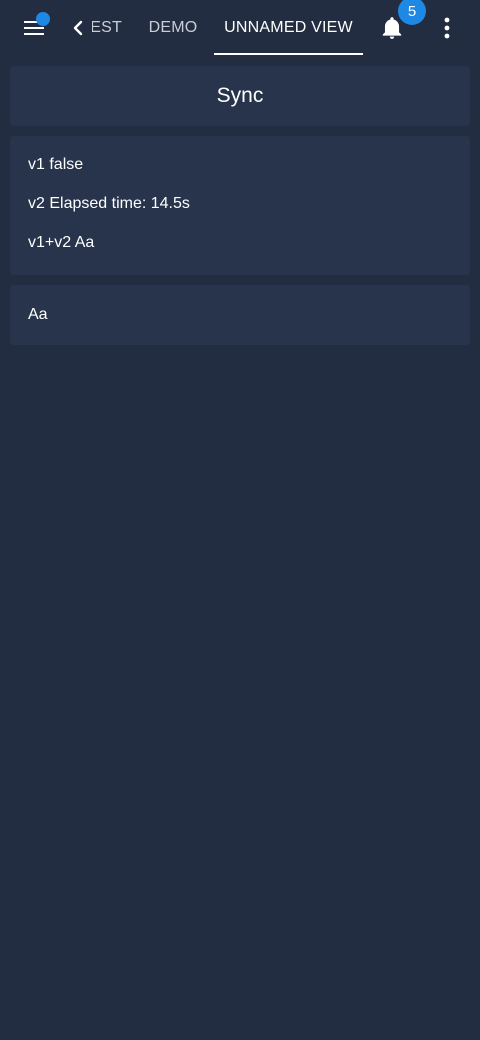 The width and height of the screenshot is (480, 1040). Describe the element at coordinates (36, 203) in the screenshot. I see `variable-name: v2` at that location.